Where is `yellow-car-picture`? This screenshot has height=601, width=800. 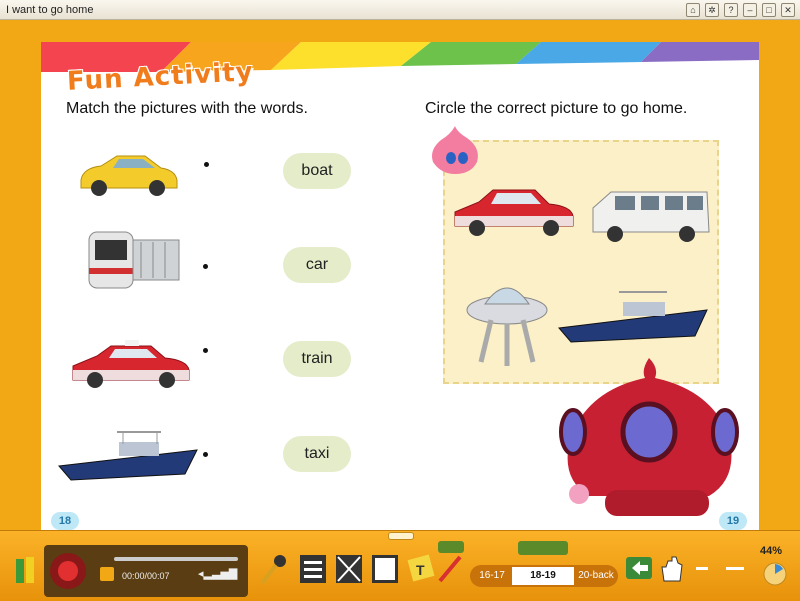 yellow-car-picture is located at coordinates (128, 175).